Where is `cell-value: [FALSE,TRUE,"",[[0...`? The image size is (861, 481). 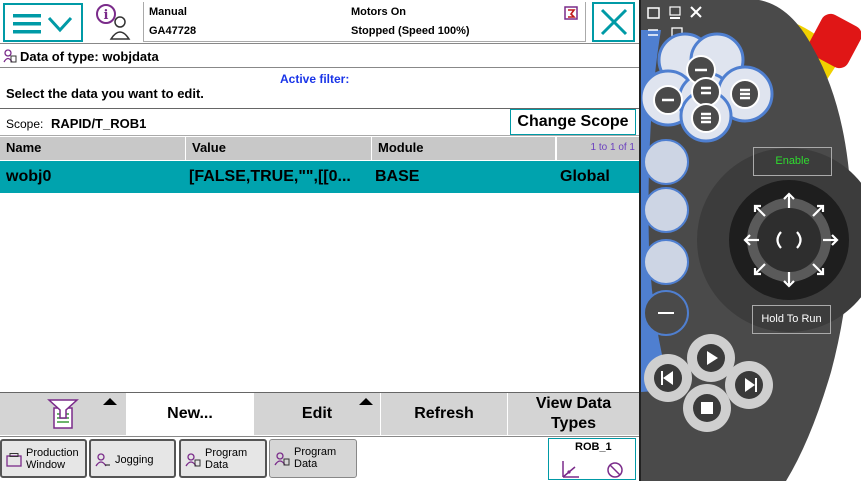
cell-value: [FALSE,TRUE,"",[[0... is located at coordinates (270, 176).